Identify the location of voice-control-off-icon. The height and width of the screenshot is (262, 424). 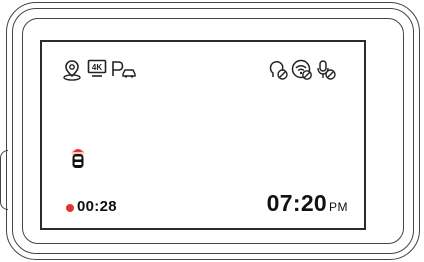
(278, 70).